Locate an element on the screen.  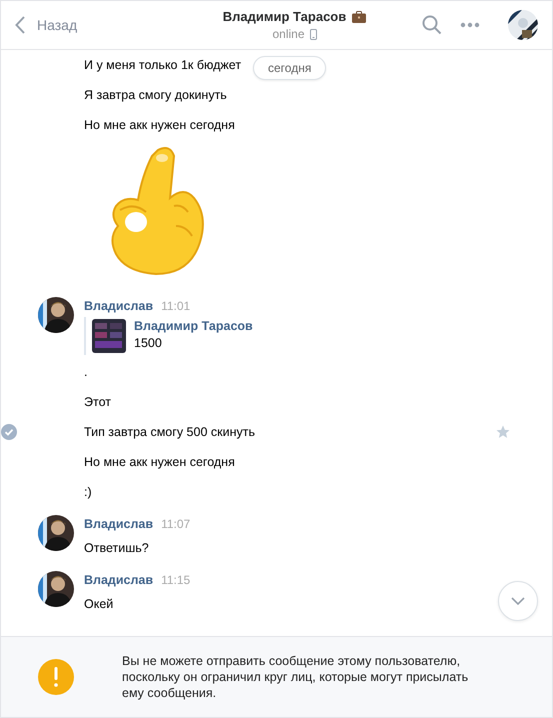
message-text: Этот is located at coordinates (97, 402).